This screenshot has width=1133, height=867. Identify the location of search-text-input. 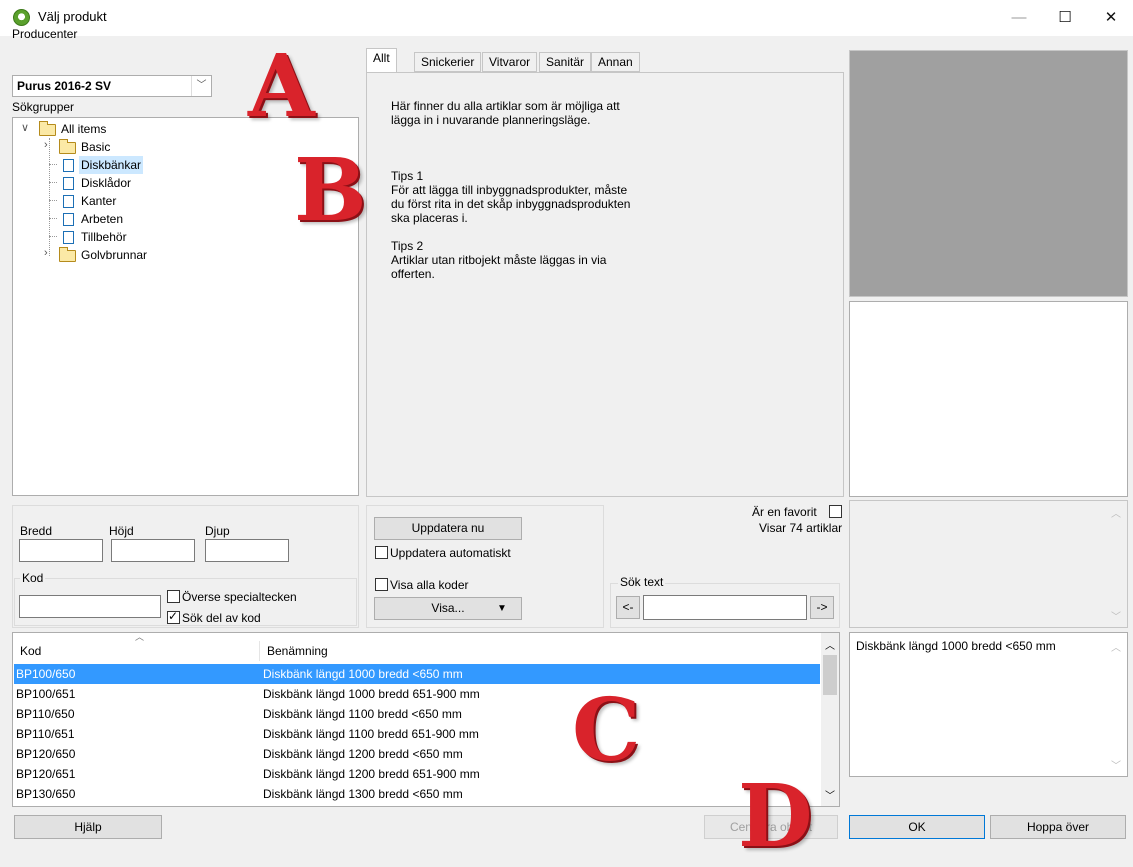
(725, 607).